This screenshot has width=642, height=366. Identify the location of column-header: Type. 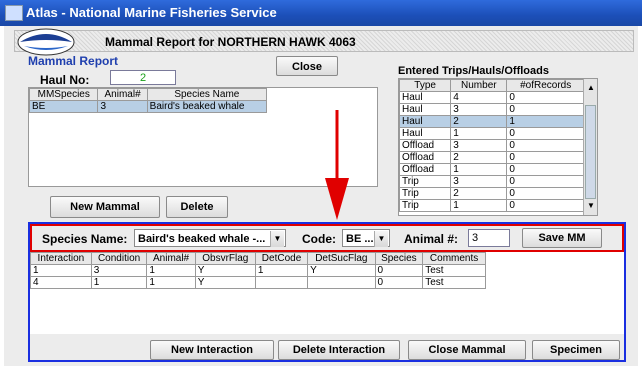
(425, 85).